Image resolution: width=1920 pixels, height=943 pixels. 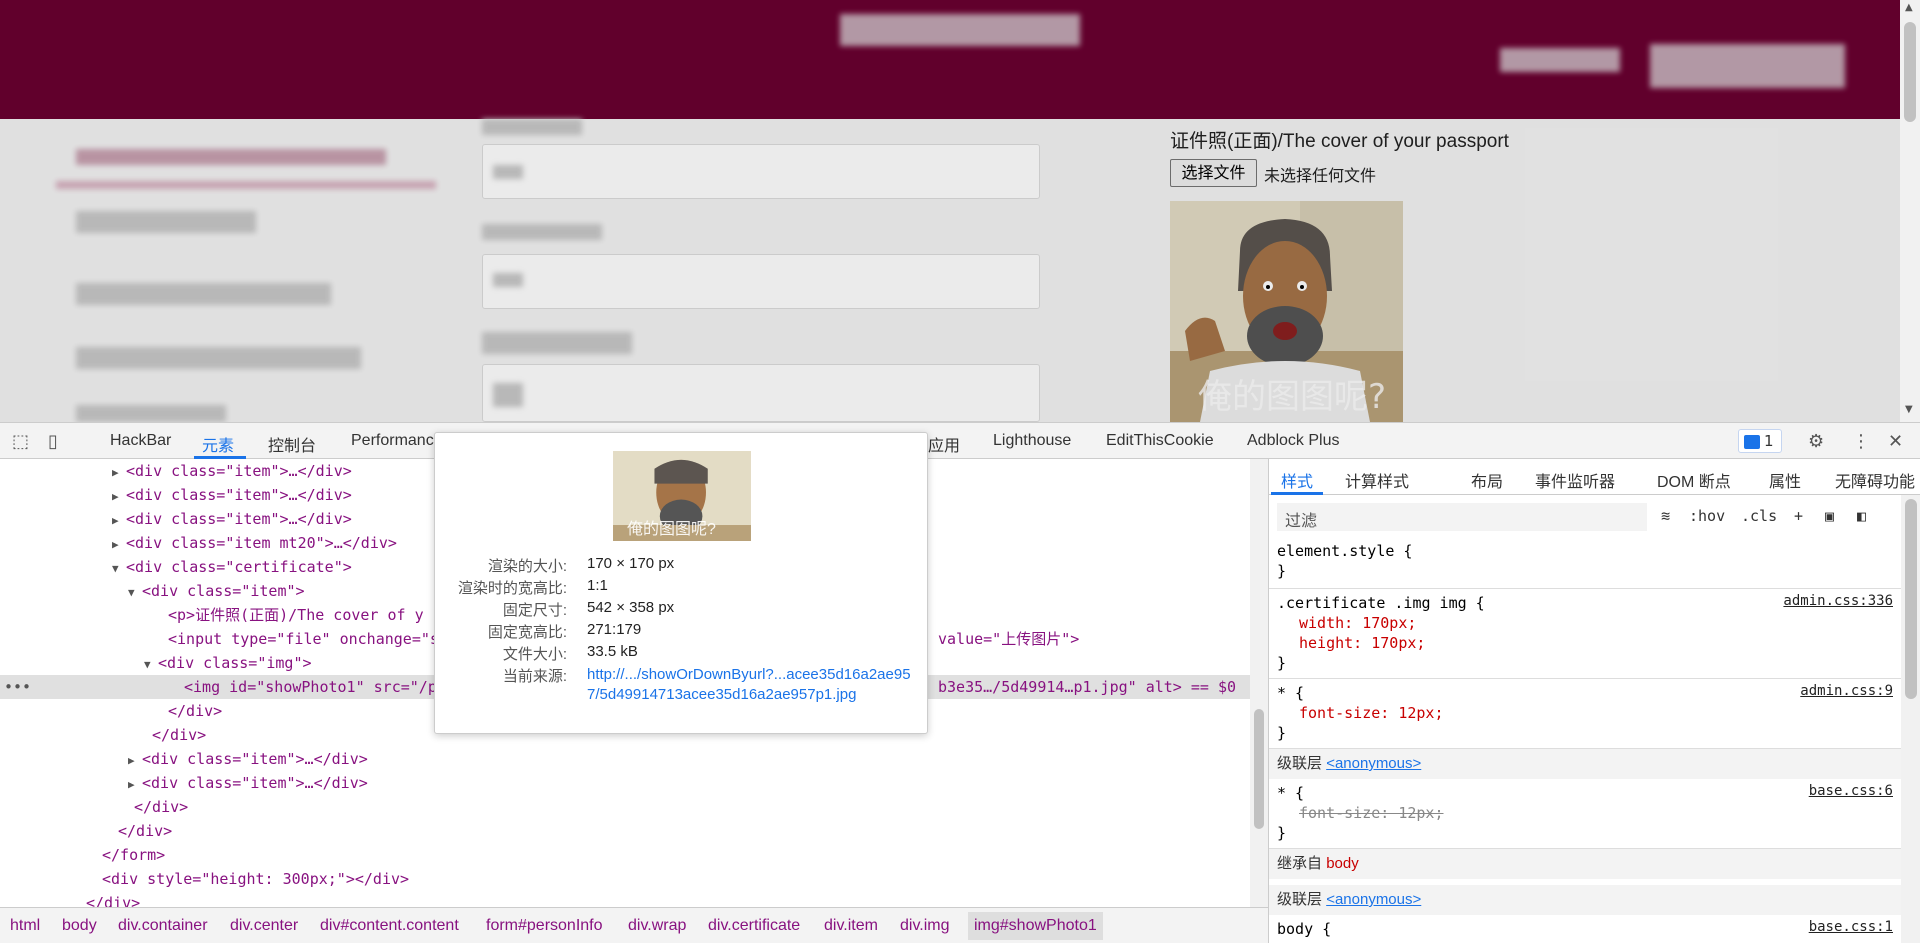 I want to click on sidebar-toggle-icon: ◧, so click(x=1861, y=516).